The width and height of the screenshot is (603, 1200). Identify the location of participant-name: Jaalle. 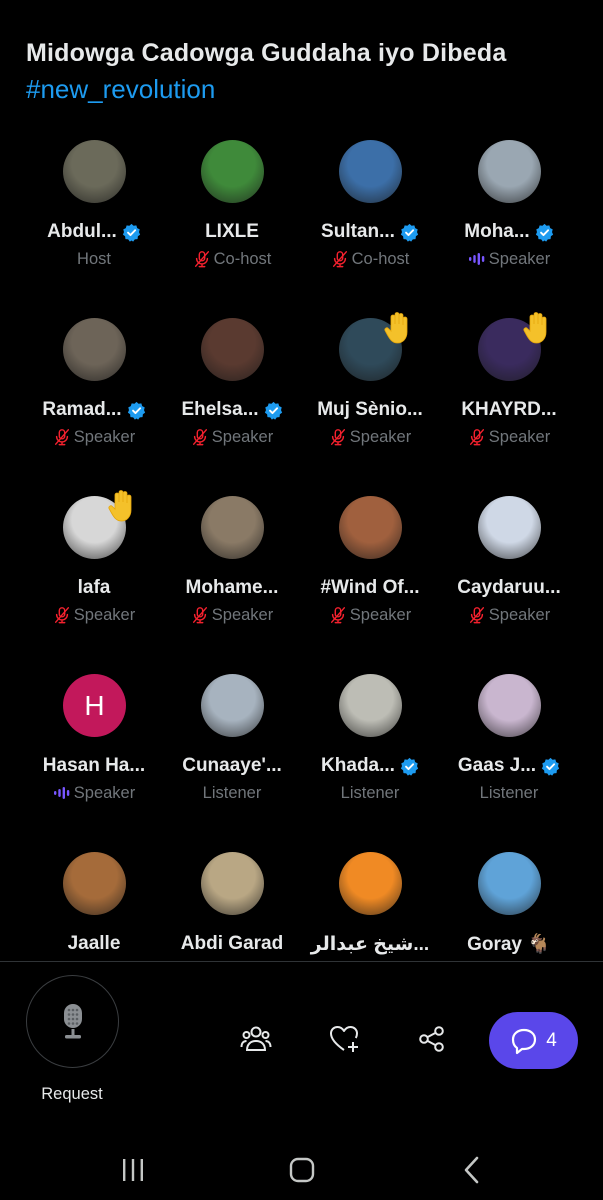
(94, 943).